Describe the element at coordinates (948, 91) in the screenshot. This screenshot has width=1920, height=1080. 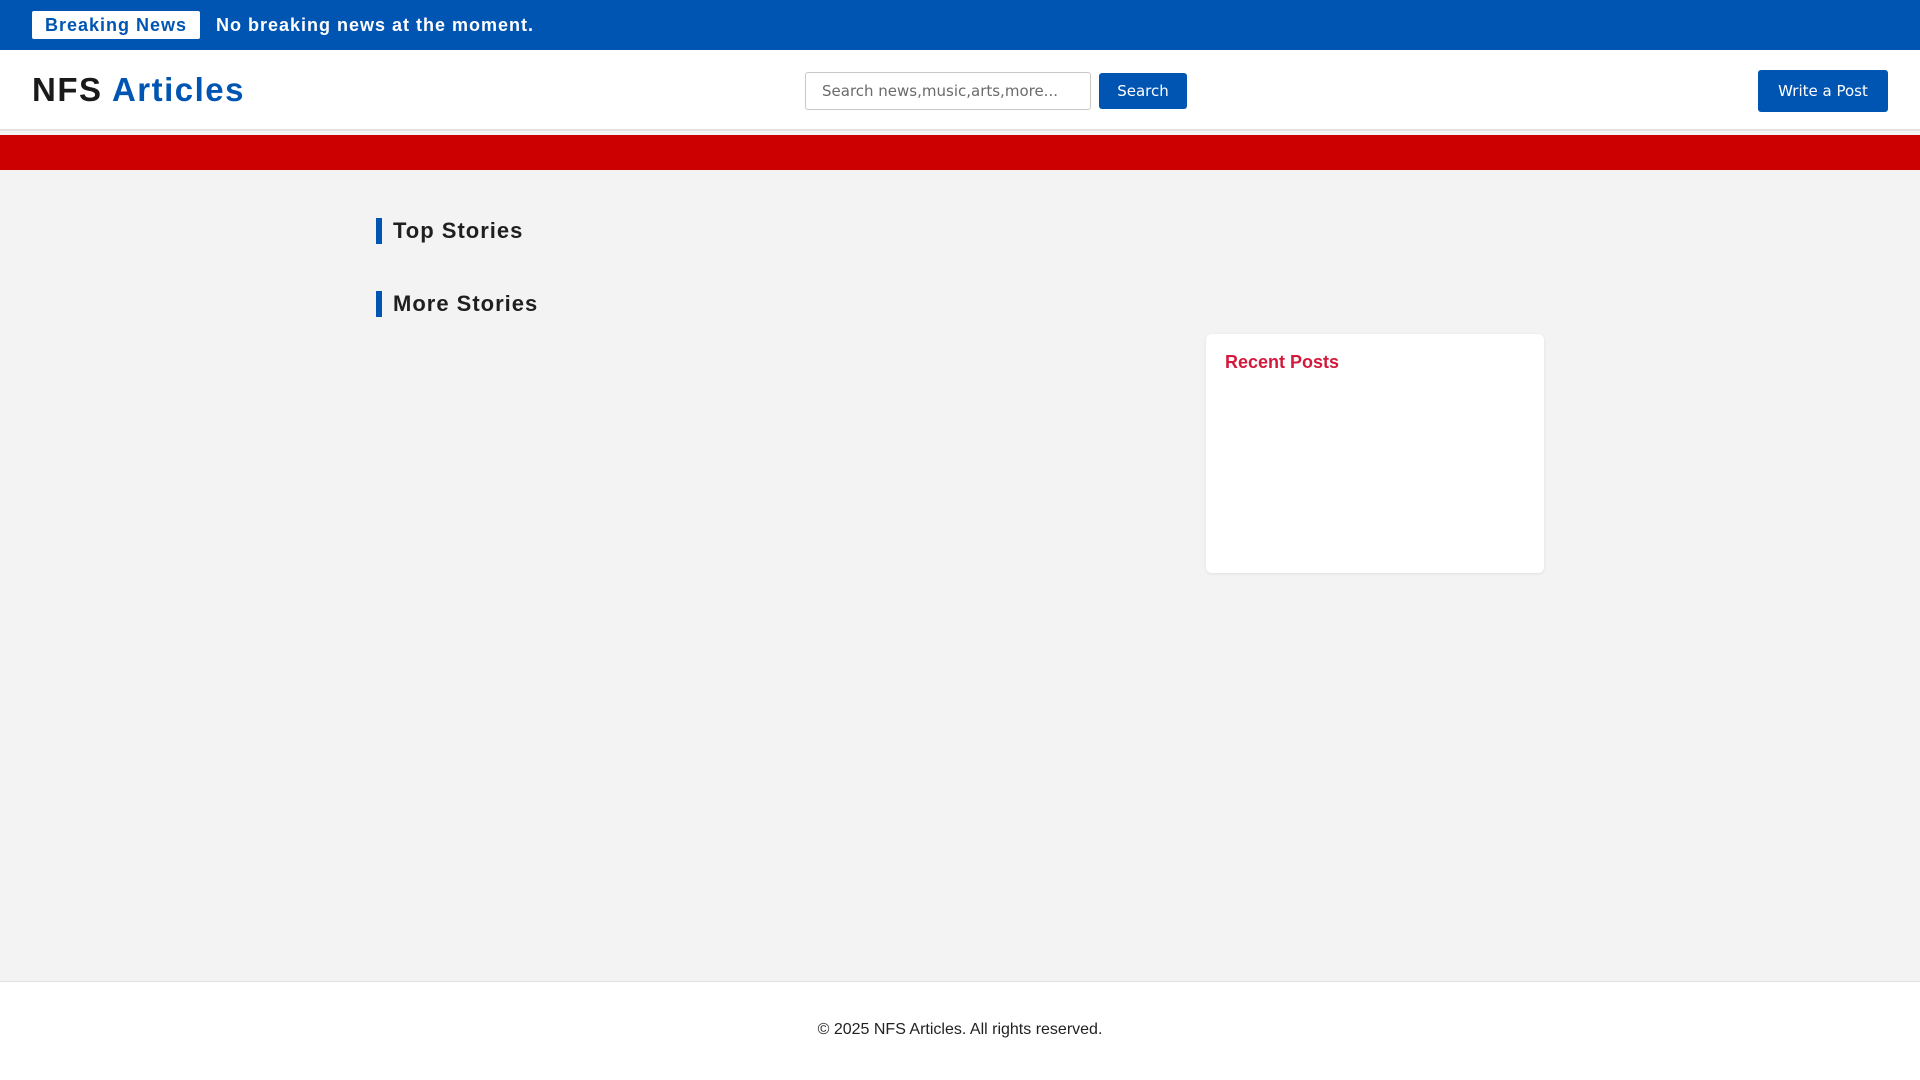
I see `search-input` at that location.